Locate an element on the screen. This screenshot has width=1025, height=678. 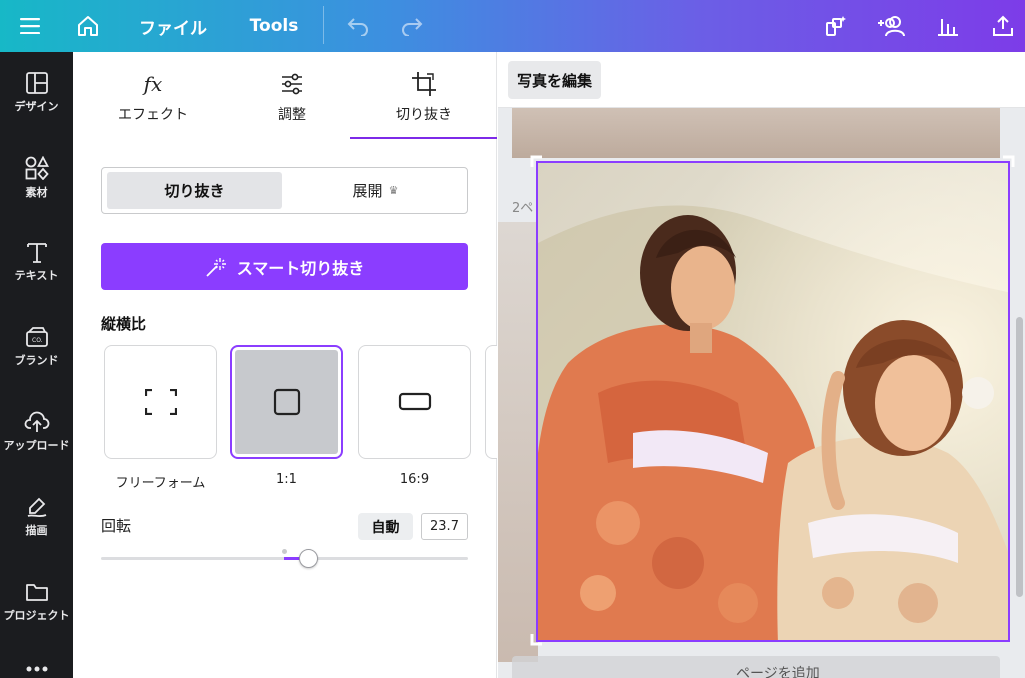
rotation-slider-thumb is located at coordinates (308, 558).